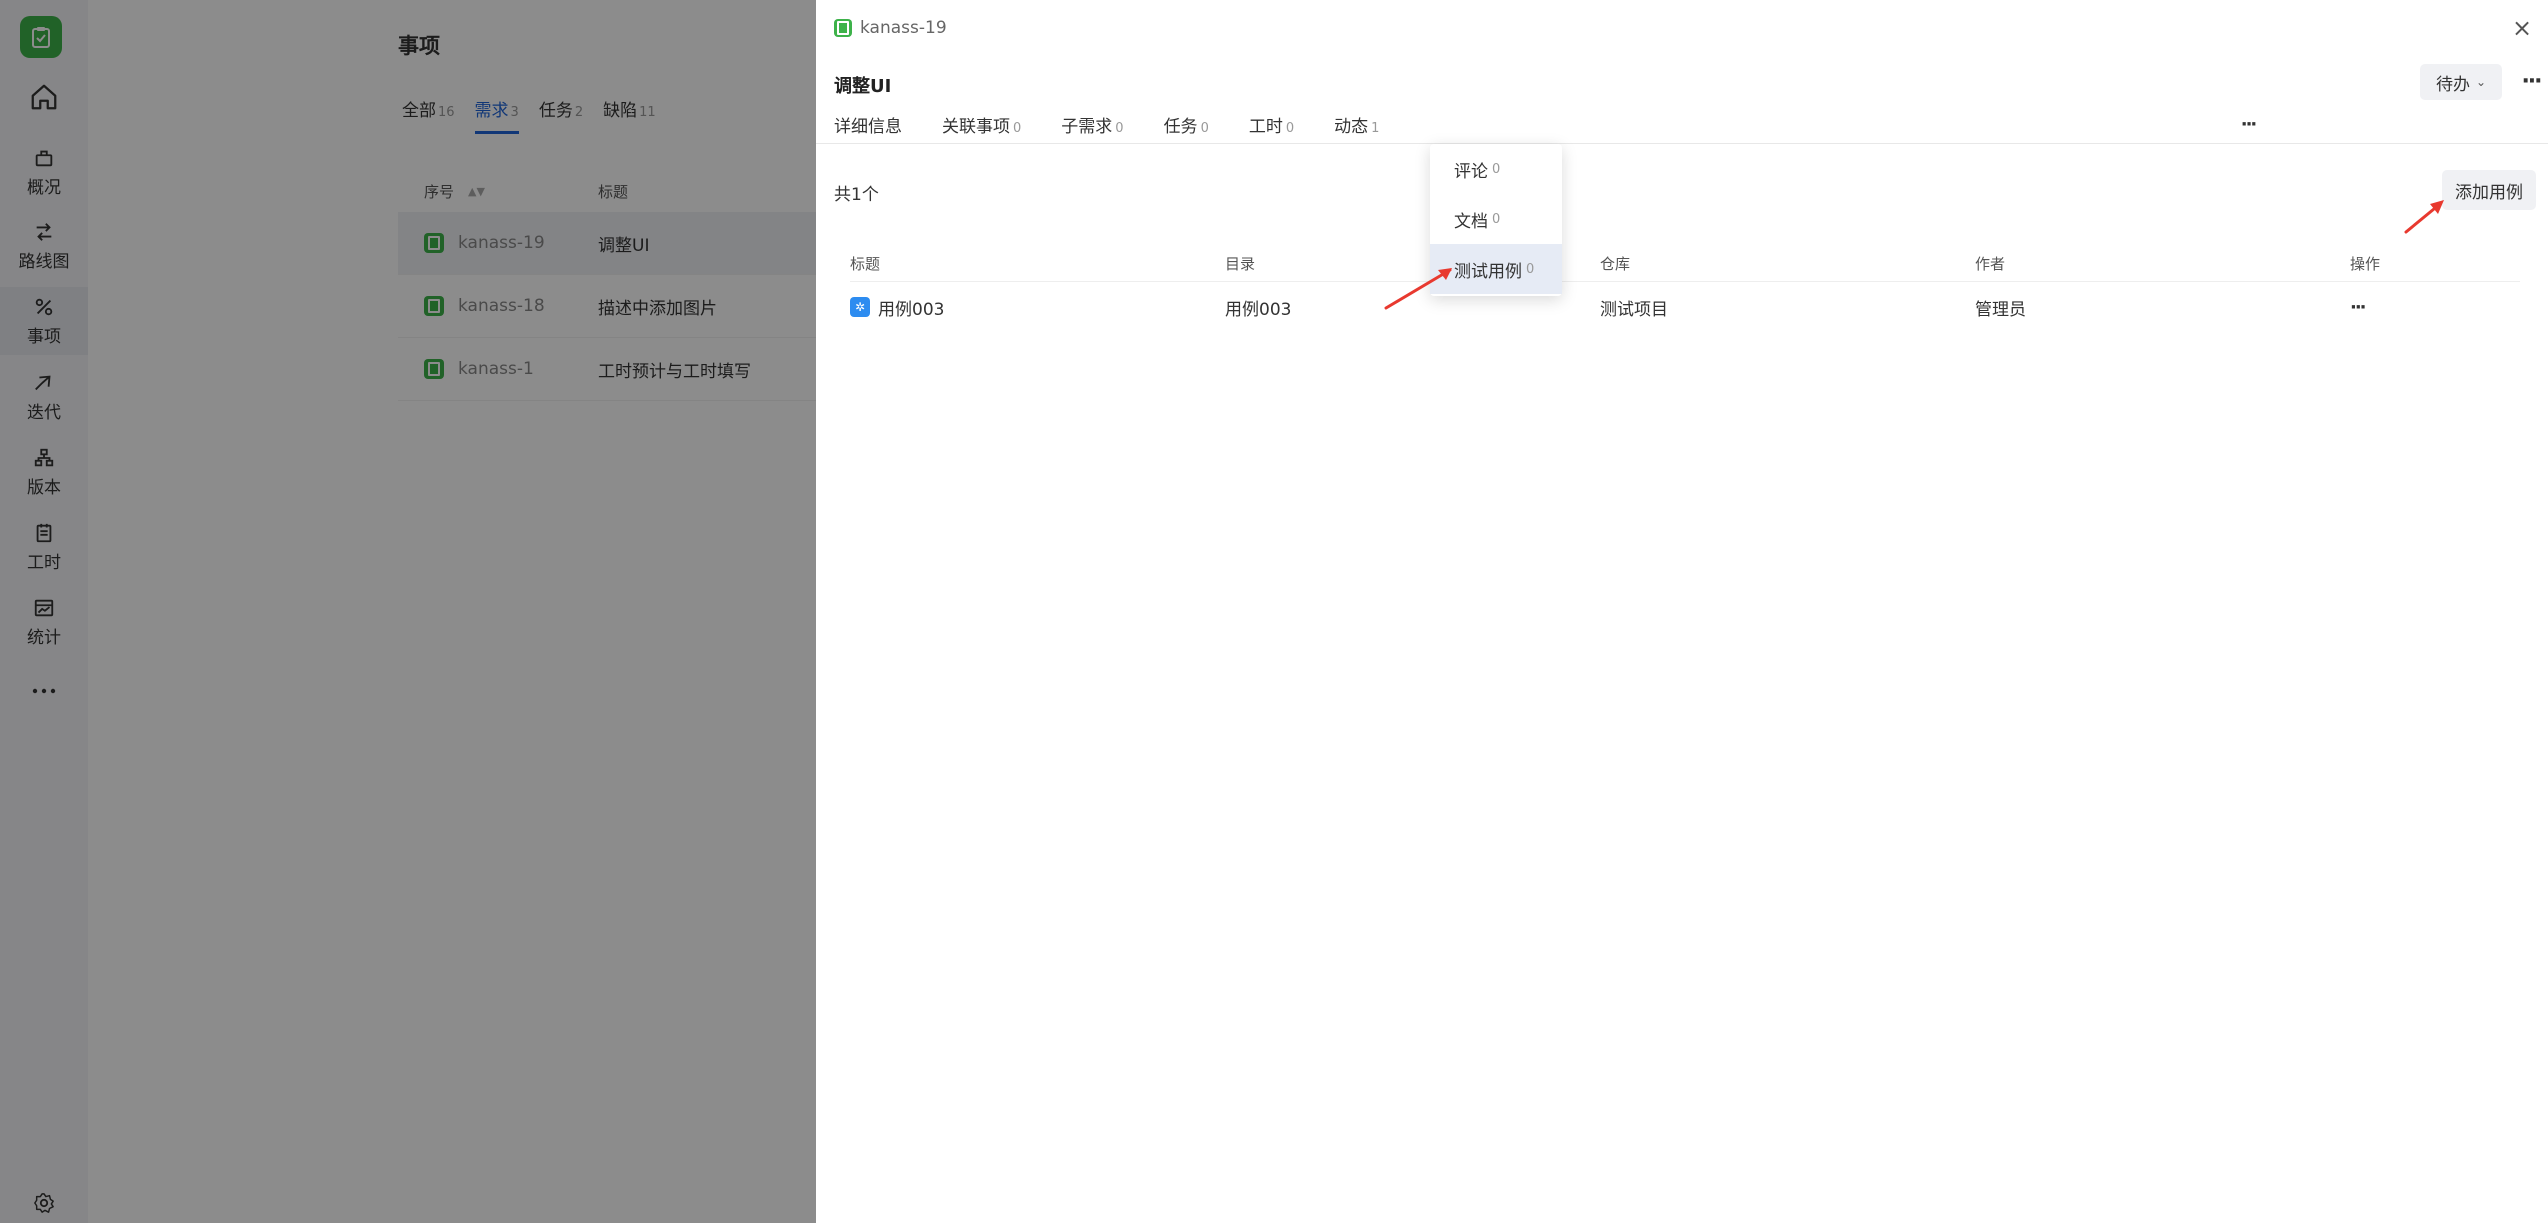  I want to click on more-tabs-dropdown: 评论 0 文档 0 测试用例 0, so click(1496, 220).